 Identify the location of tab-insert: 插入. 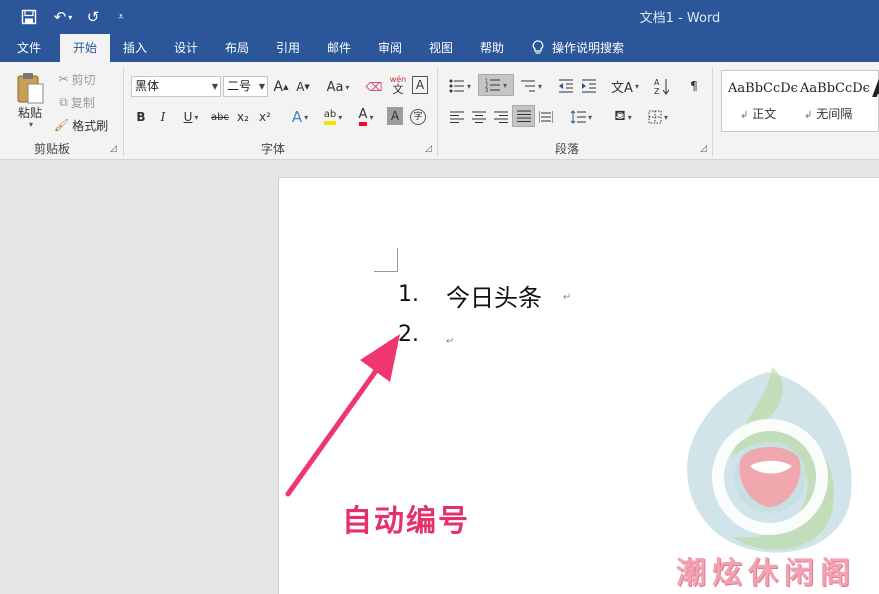
(135, 48).